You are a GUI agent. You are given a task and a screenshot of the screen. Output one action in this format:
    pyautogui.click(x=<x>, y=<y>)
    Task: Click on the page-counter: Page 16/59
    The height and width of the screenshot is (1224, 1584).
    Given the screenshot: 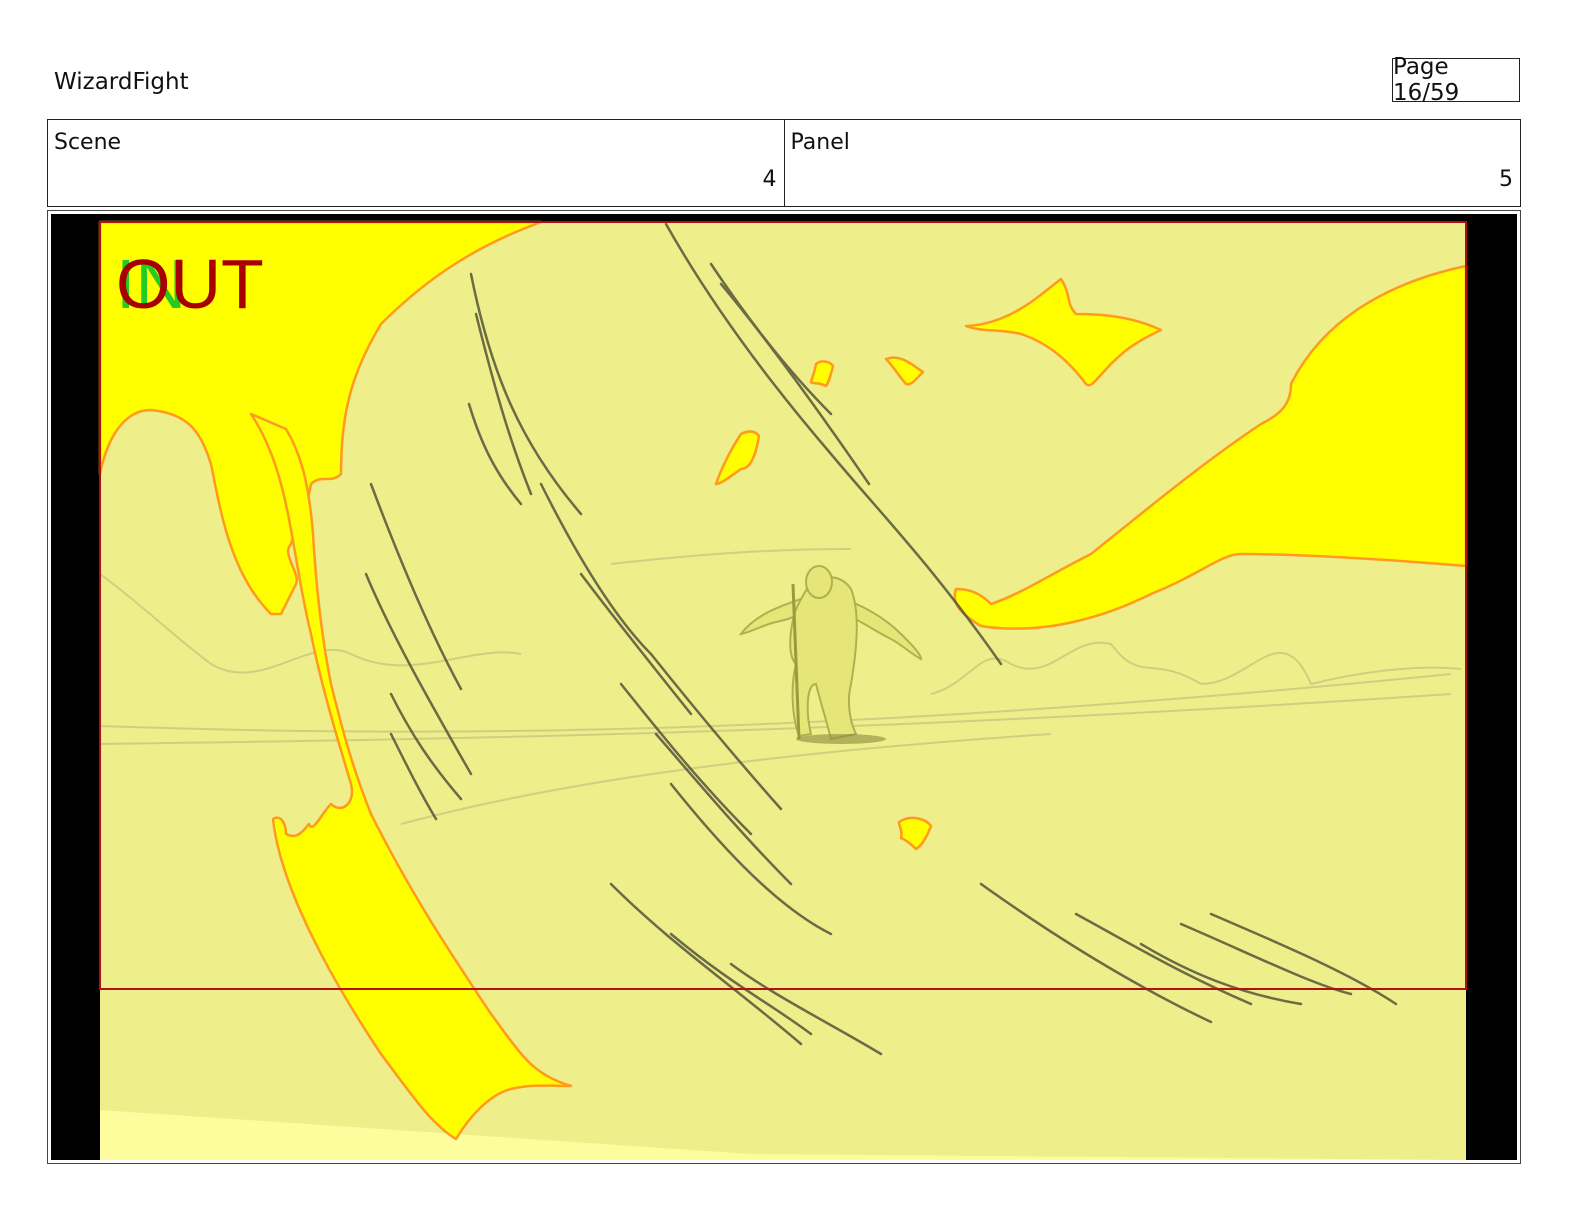 What is the action you would take?
    pyautogui.click(x=1456, y=80)
    